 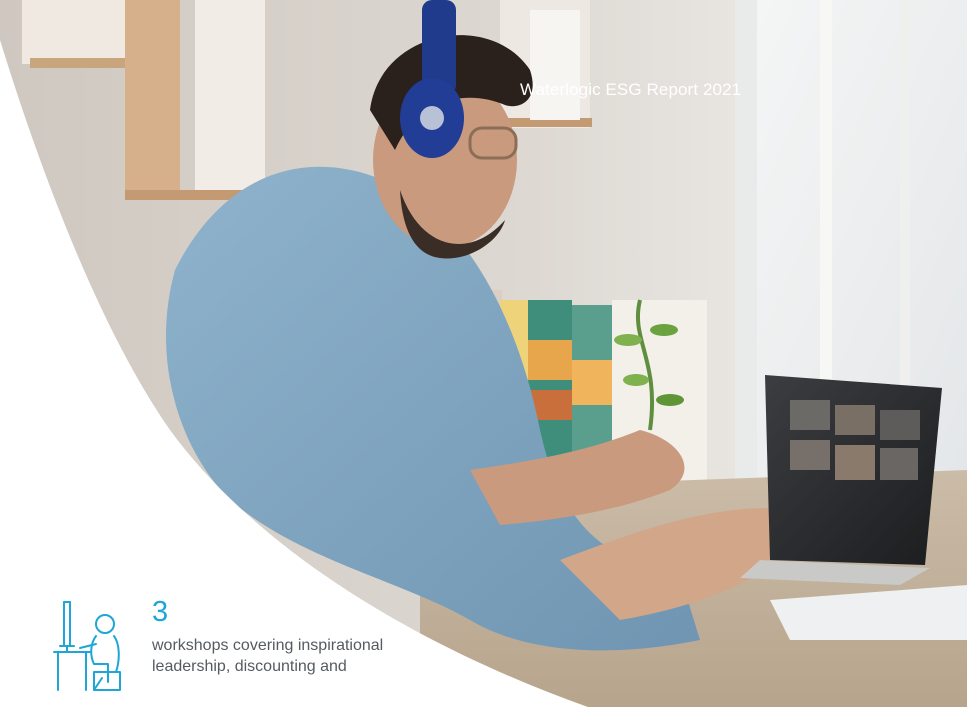 I want to click on stat-description-line: leadership, discounting and, so click(x=249, y=666).